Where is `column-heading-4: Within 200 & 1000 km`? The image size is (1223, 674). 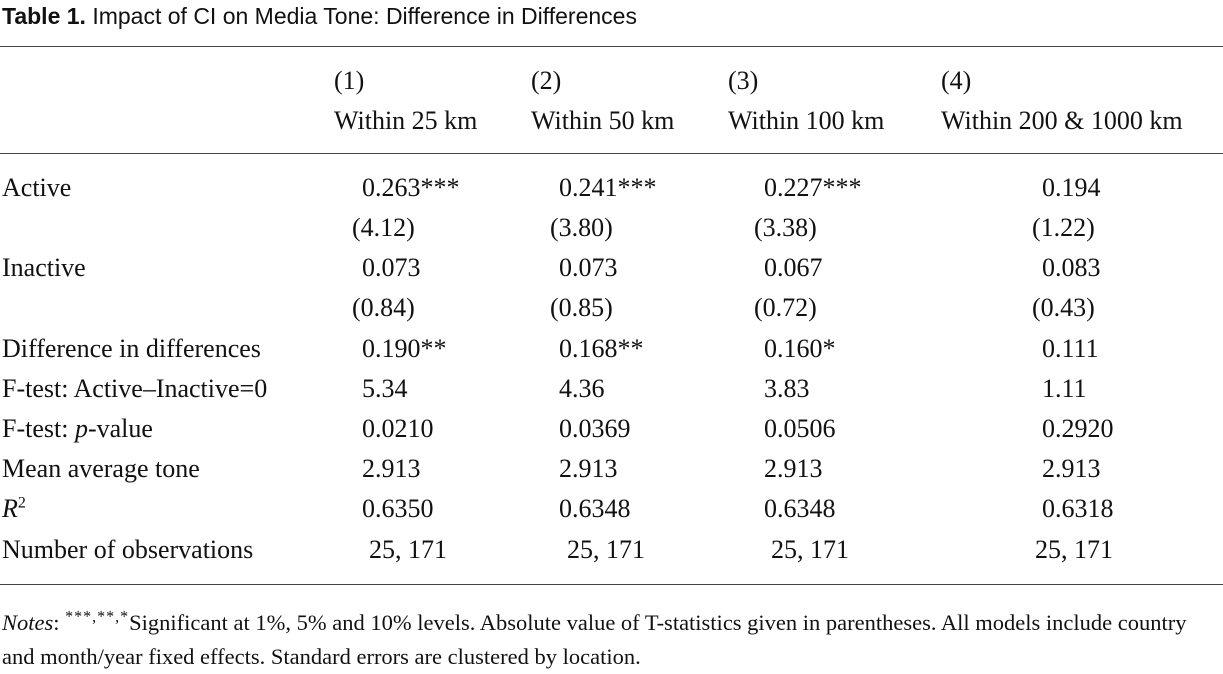
column-heading-4: Within 200 & 1000 km is located at coordinates (1062, 120).